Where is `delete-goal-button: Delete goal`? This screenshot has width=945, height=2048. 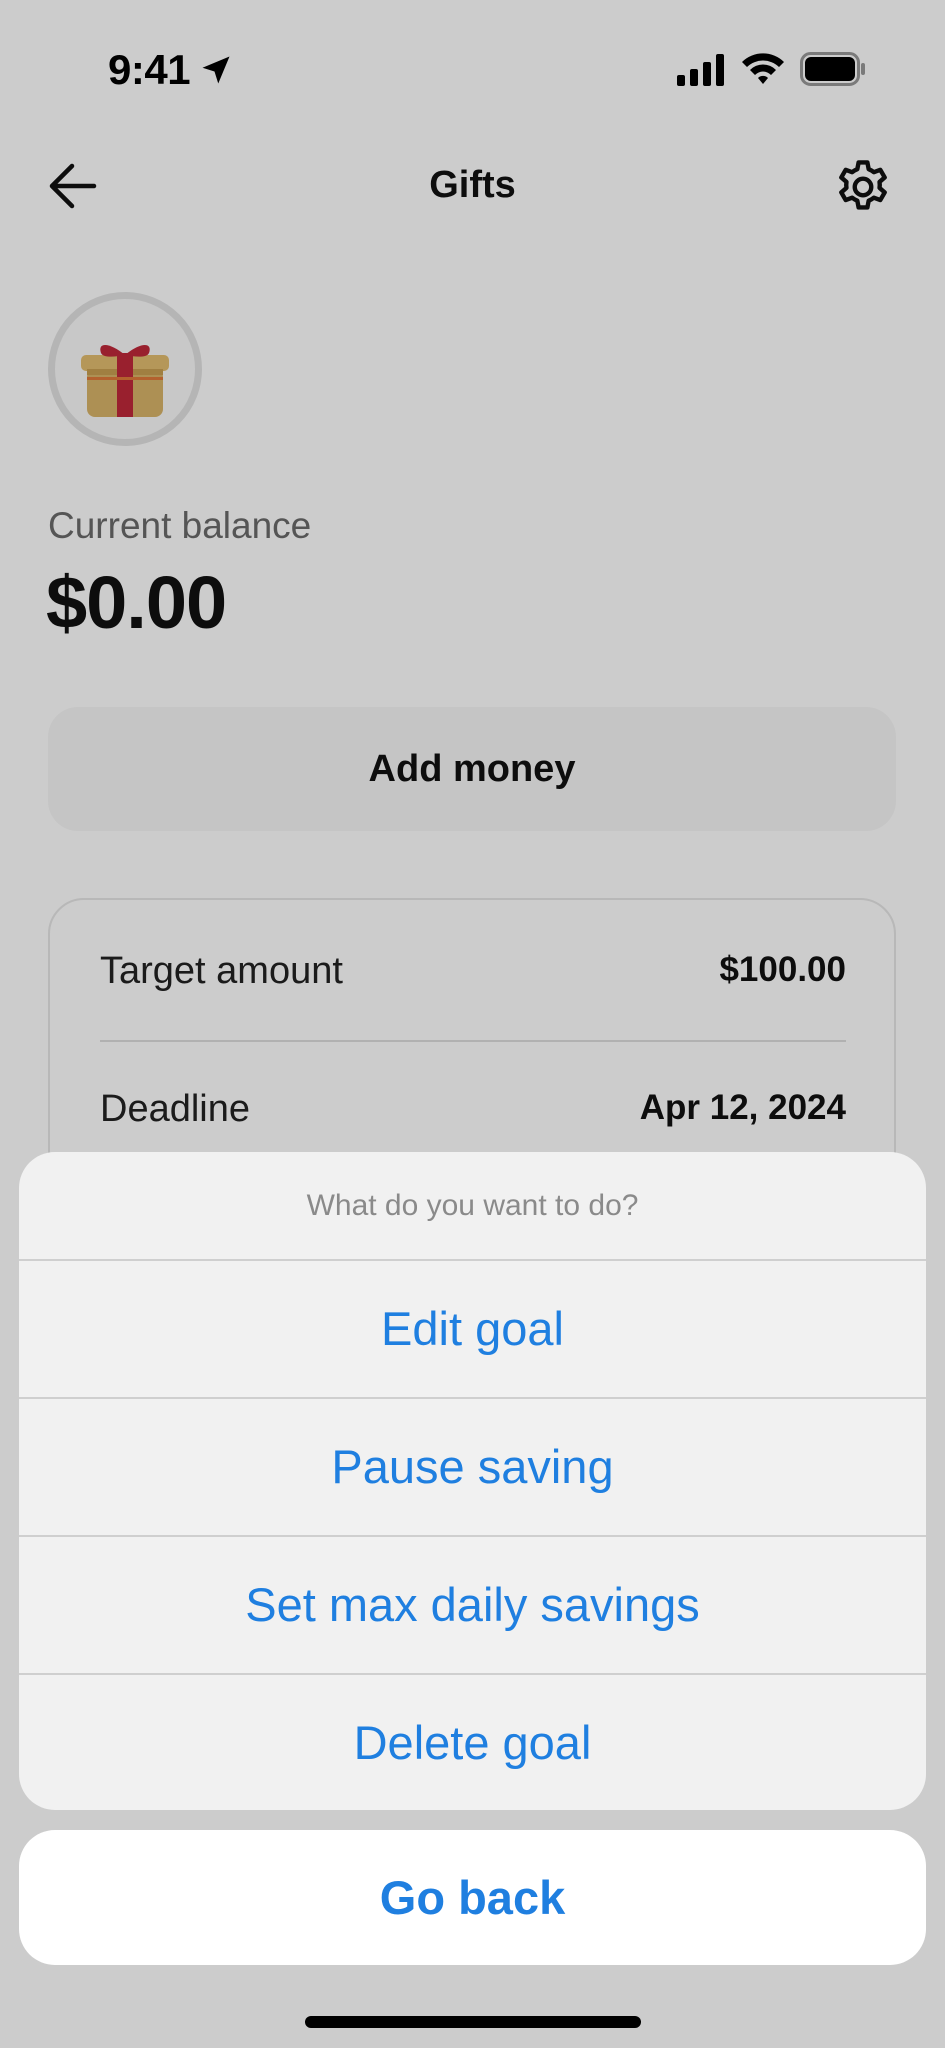
delete-goal-button: Delete goal is located at coordinates (472, 1741).